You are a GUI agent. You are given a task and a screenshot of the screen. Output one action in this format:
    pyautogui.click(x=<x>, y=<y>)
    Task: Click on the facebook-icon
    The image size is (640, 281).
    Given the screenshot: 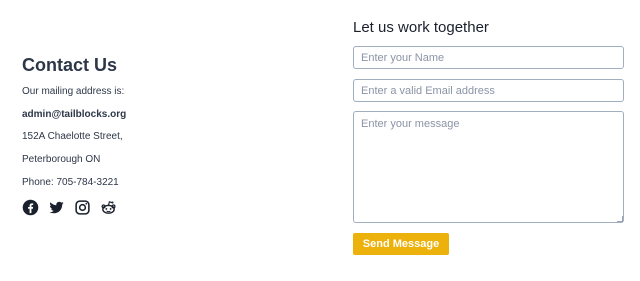 What is the action you would take?
    pyautogui.click(x=30, y=207)
    